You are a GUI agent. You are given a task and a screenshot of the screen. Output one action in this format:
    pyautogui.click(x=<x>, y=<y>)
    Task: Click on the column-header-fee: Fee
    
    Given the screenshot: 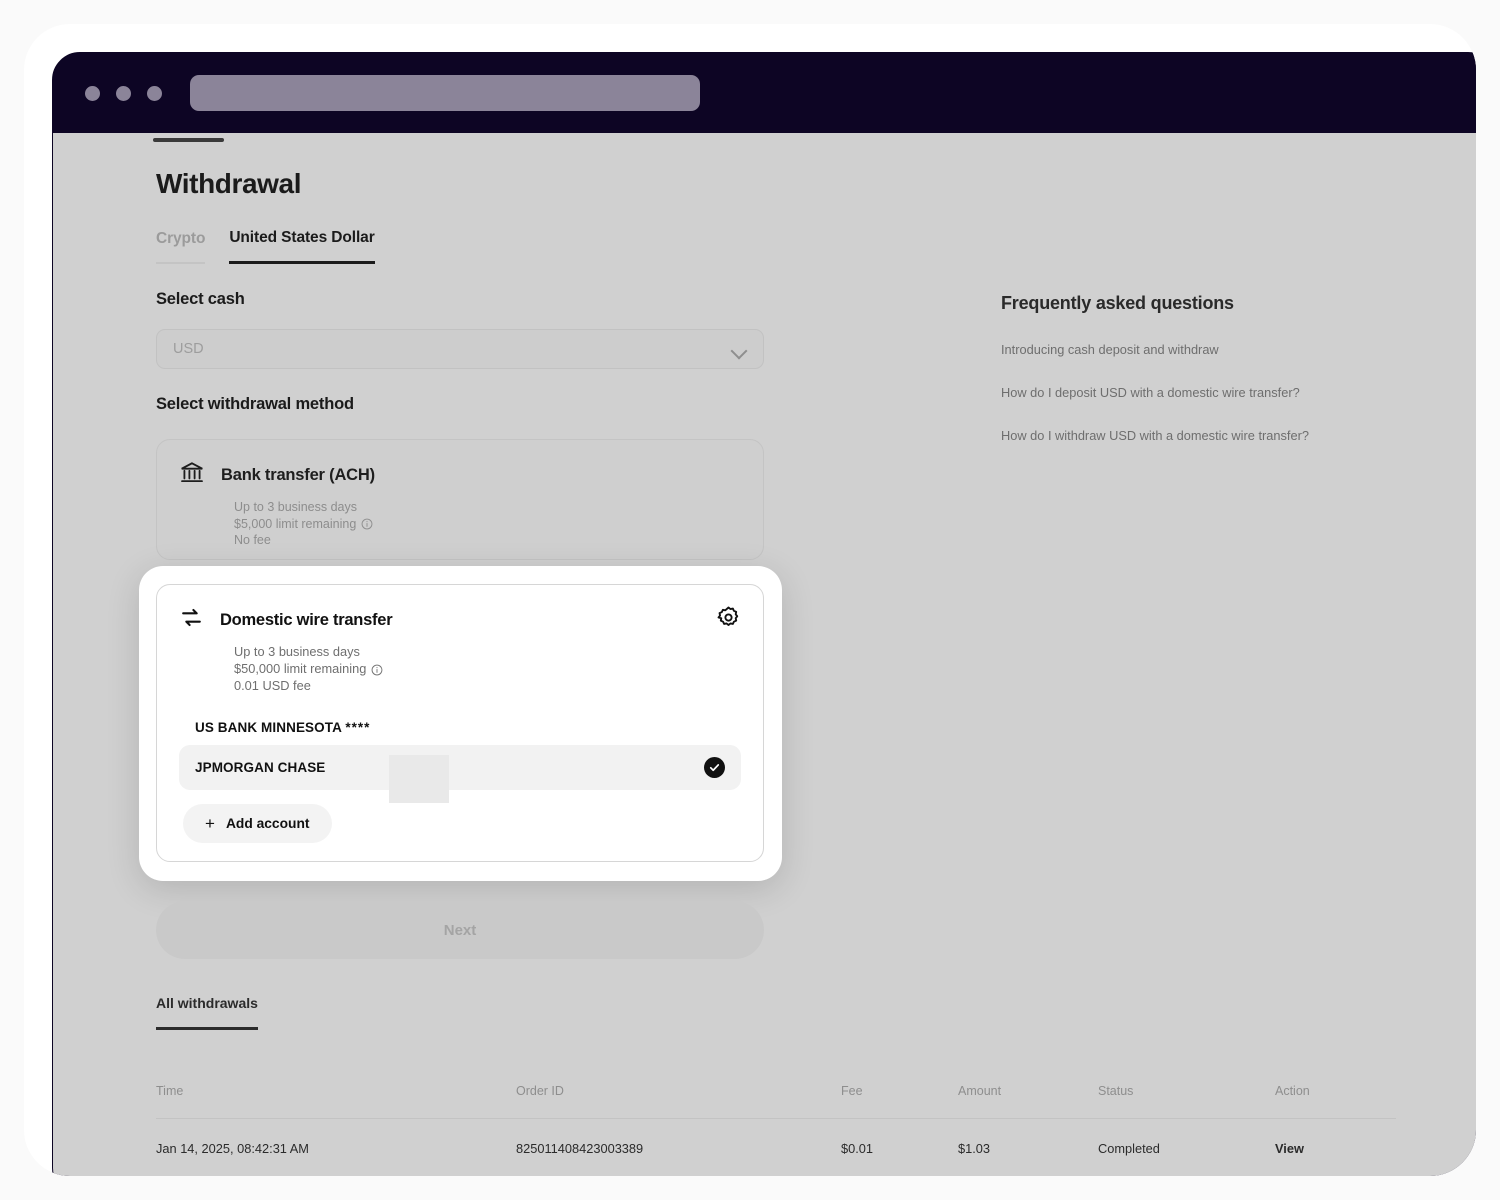 What is the action you would take?
    pyautogui.click(x=852, y=1090)
    